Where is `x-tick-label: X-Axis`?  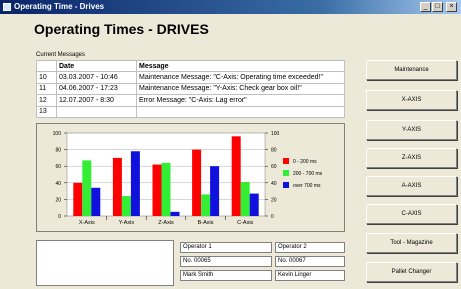 x-tick-label: X-Axis is located at coordinates (87, 223).